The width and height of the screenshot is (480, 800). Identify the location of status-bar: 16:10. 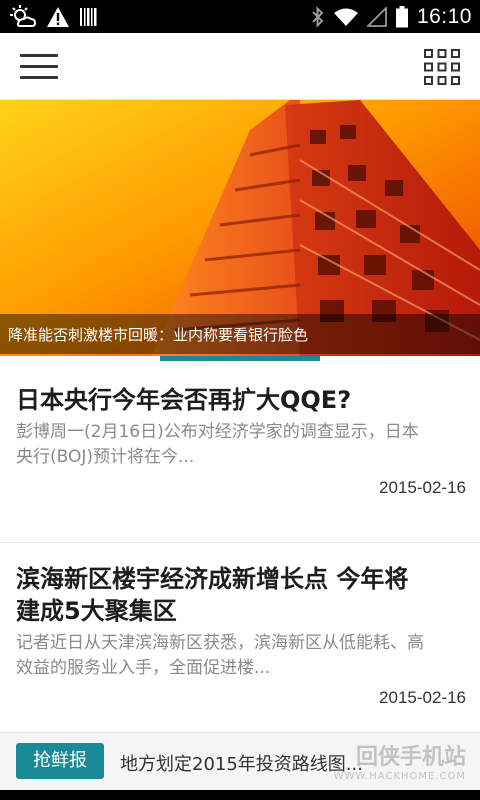
(240, 16).